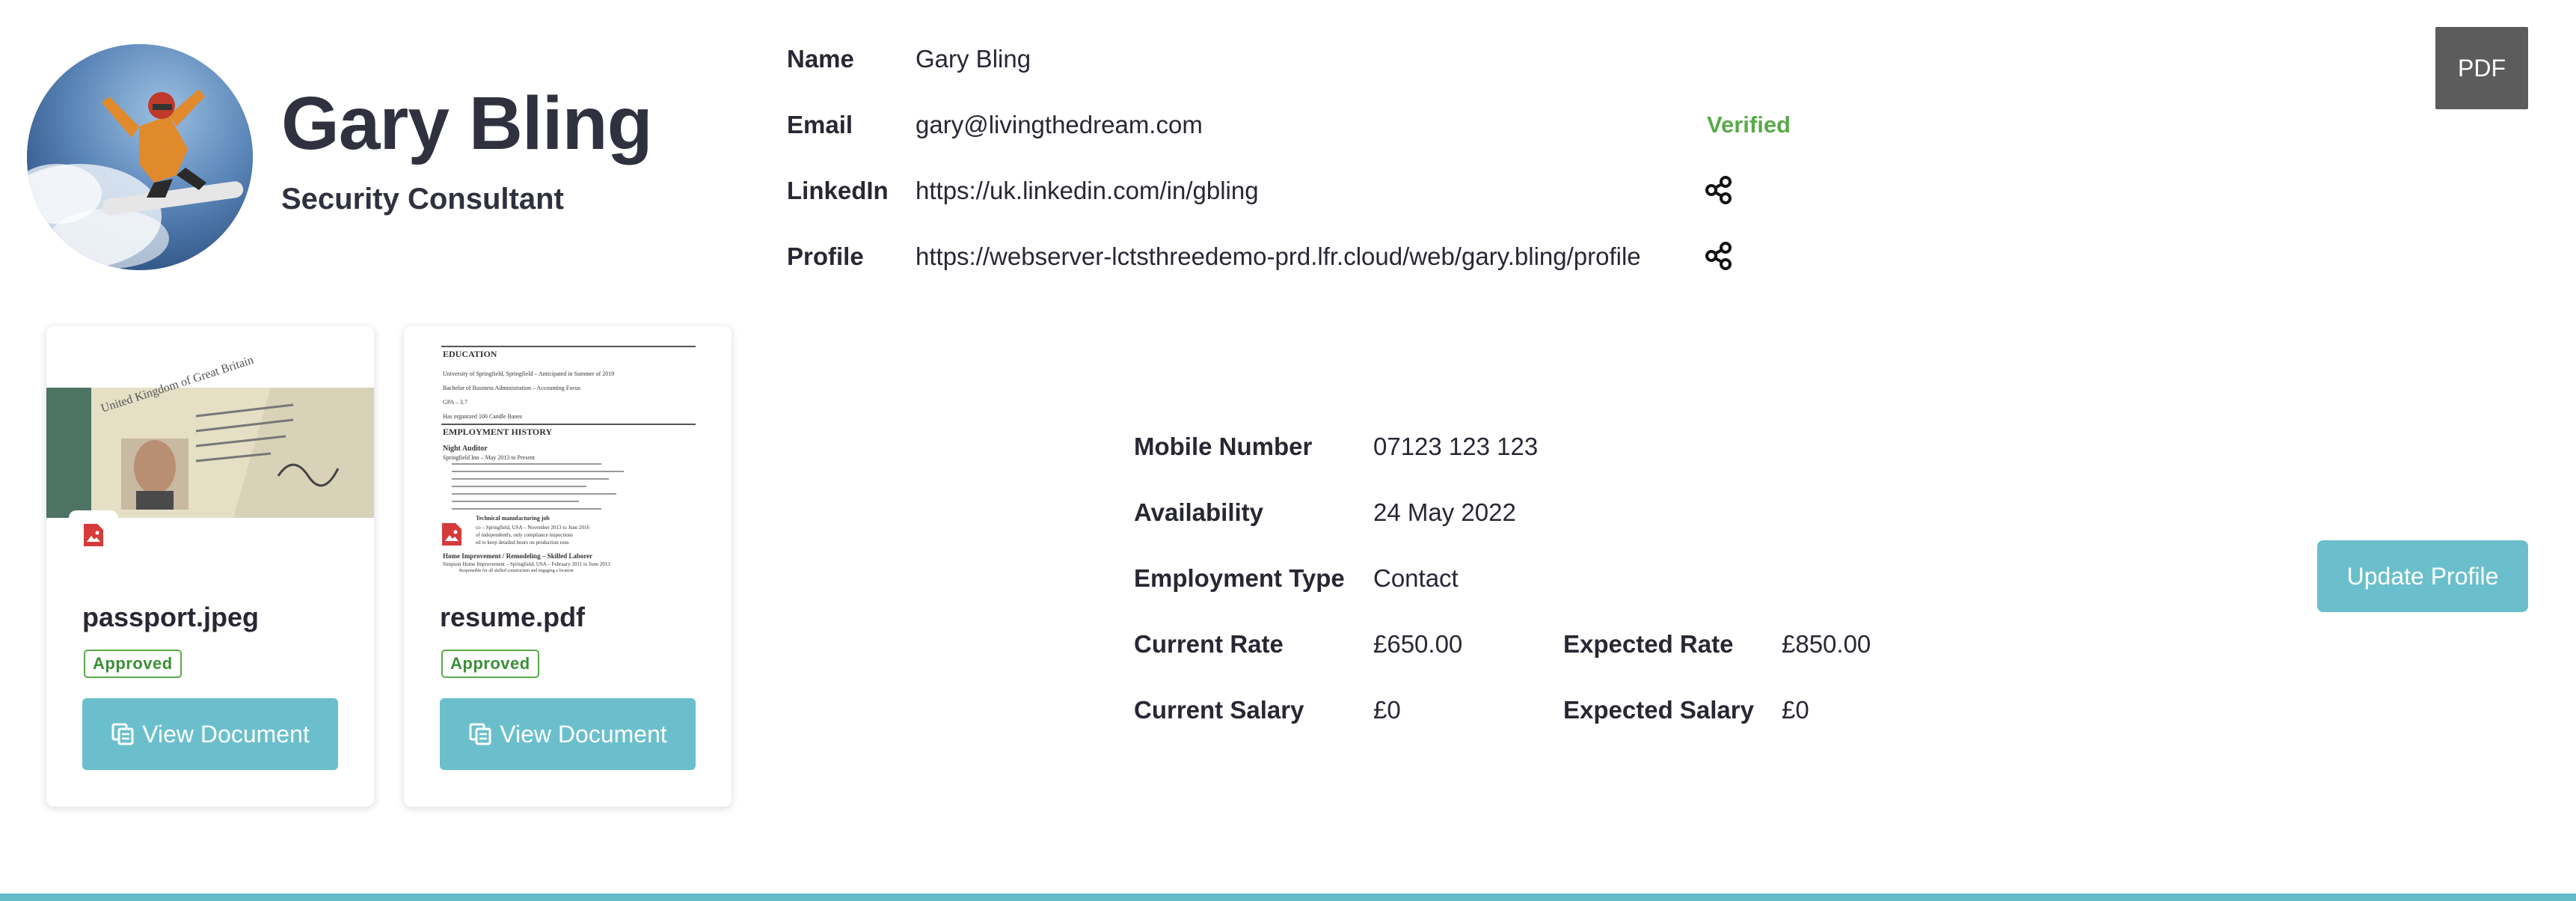 Image resolution: width=2576 pixels, height=901 pixels. Describe the element at coordinates (1387, 710) in the screenshot. I see `current-salary-value: £0` at that location.